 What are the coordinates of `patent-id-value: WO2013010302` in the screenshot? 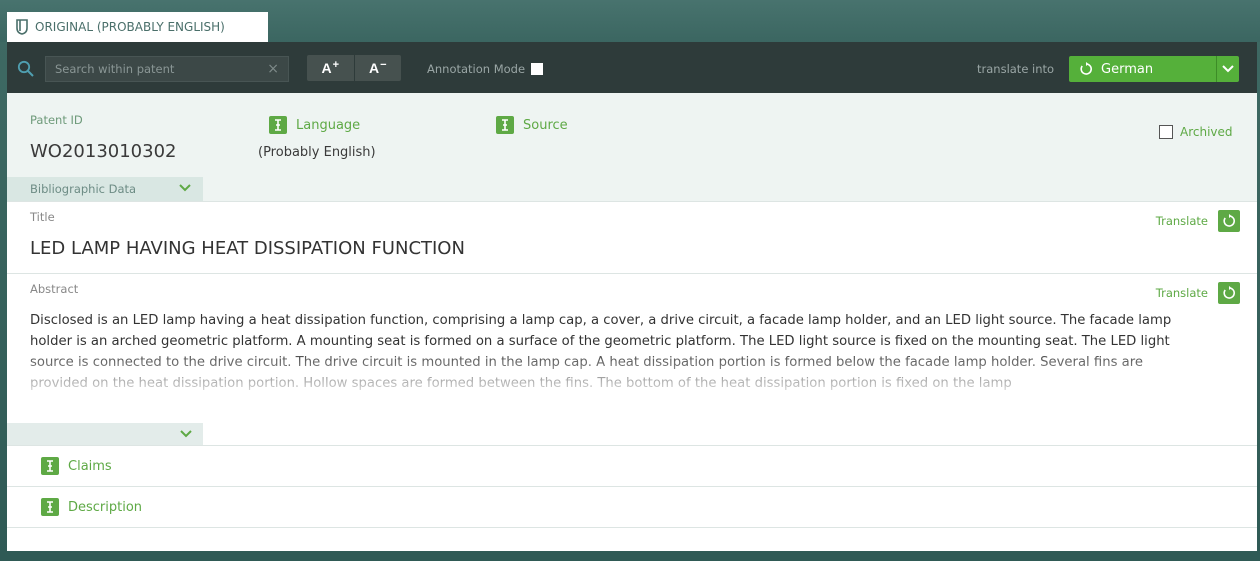 It's located at (103, 151).